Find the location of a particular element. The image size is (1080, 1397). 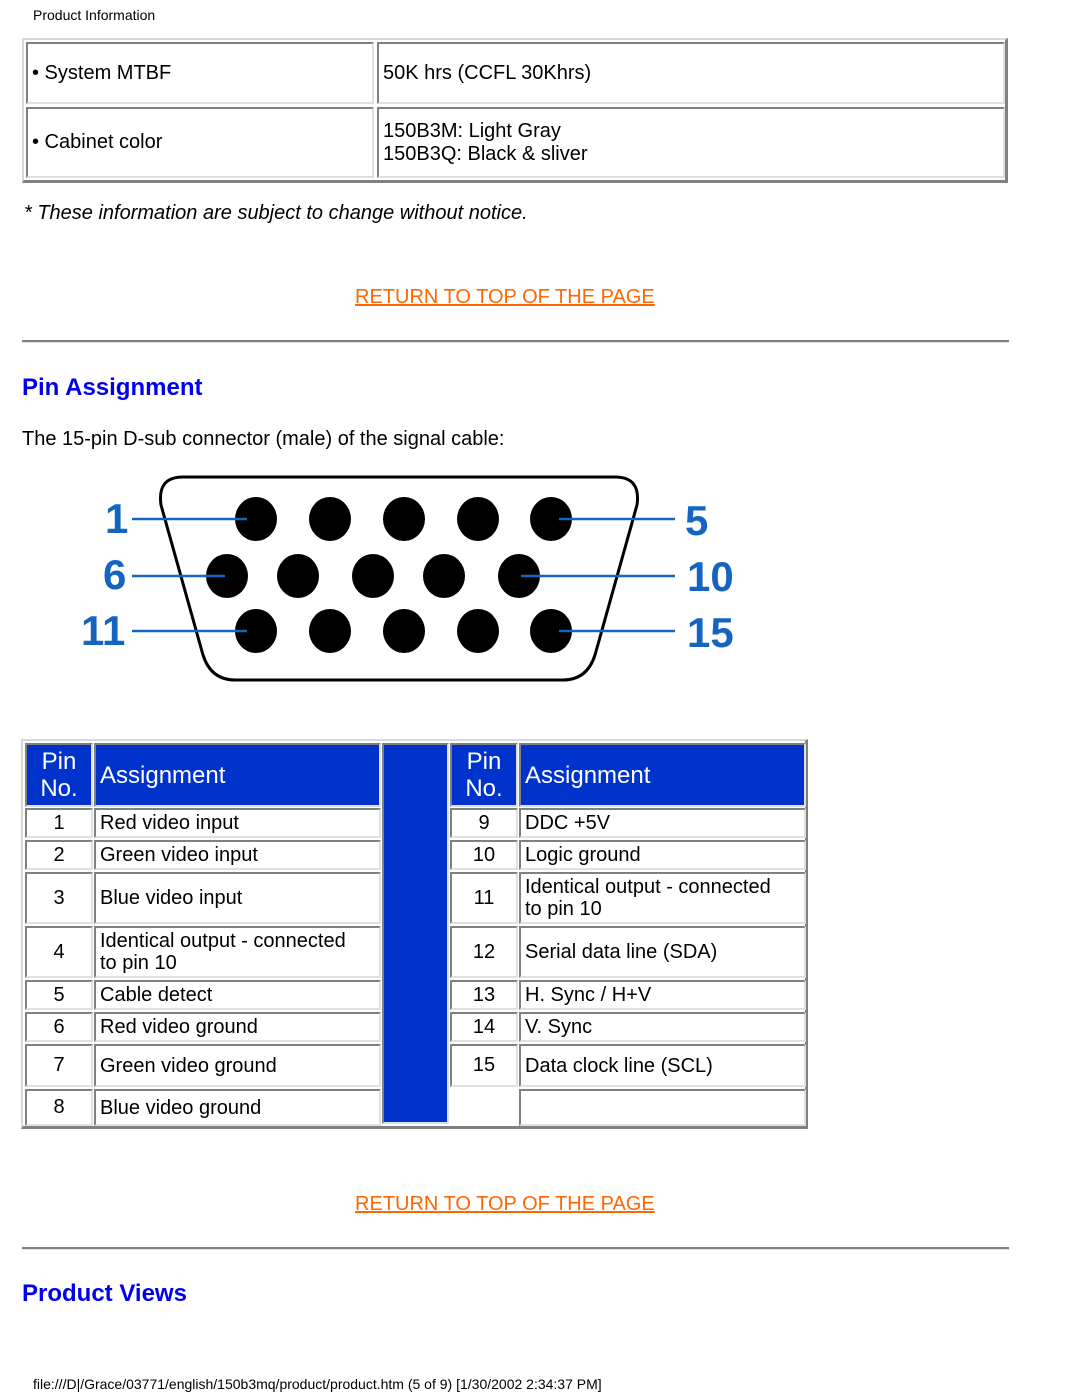

pin-assignment-cell: Data clock line (SCL) is located at coordinates (662, 1065).